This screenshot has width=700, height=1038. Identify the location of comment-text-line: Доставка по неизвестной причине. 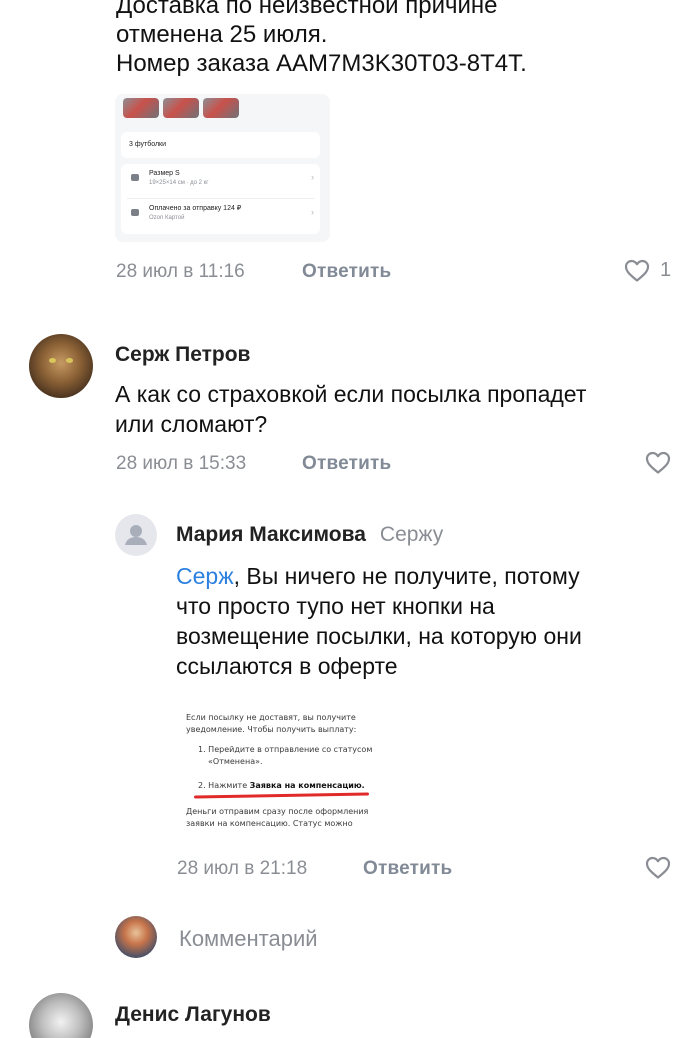
(307, 9).